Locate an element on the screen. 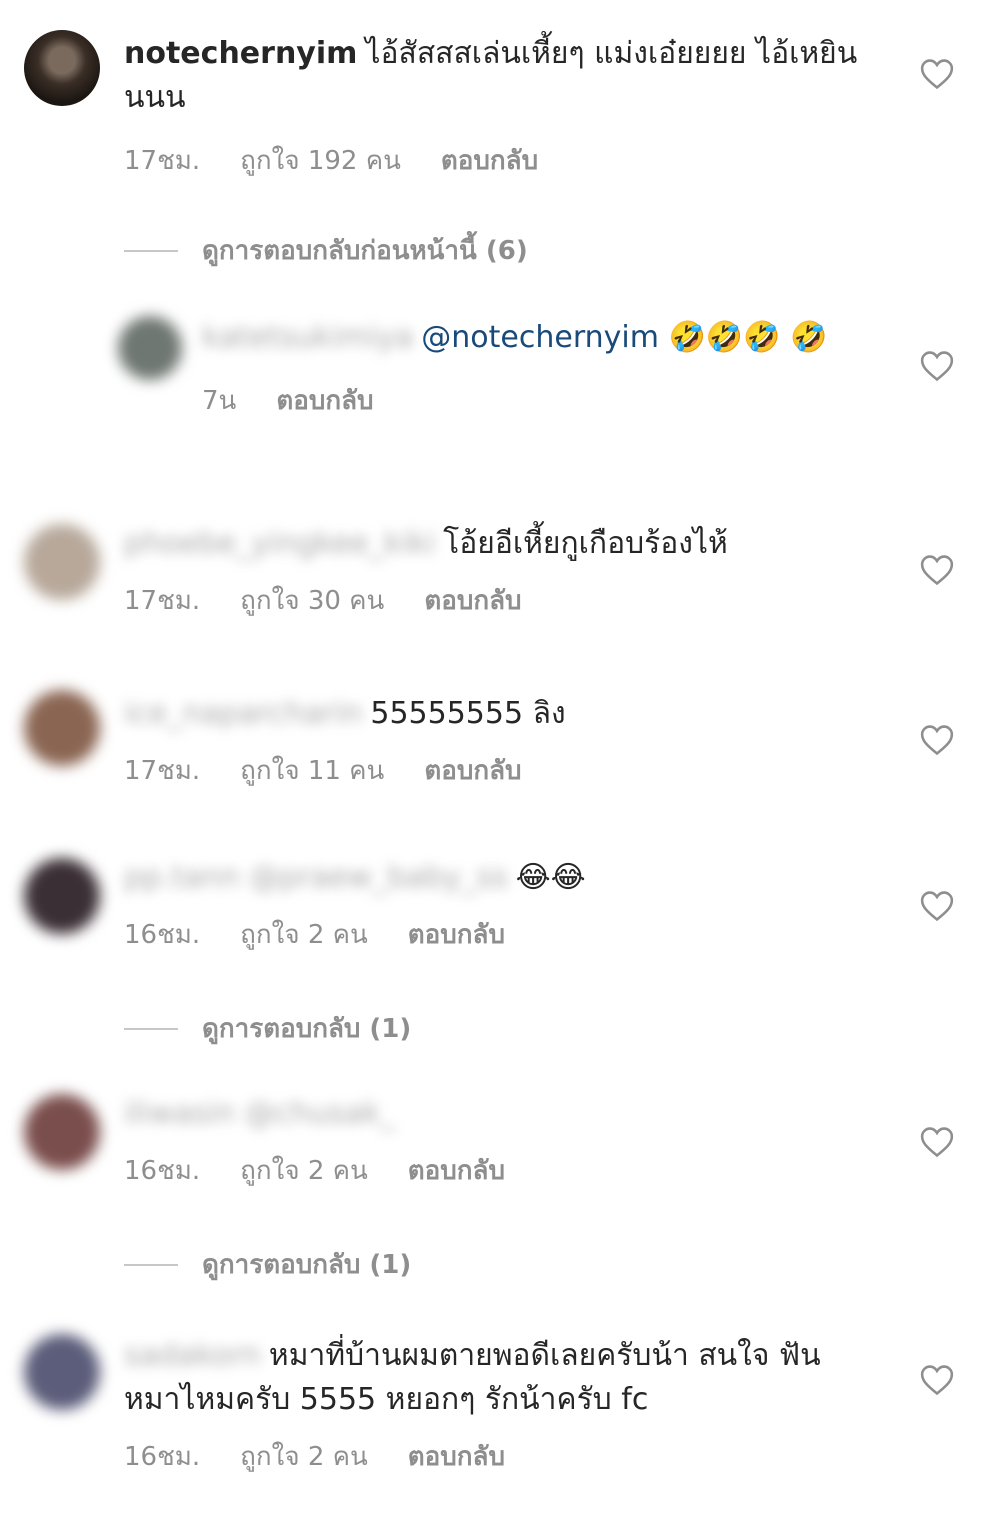  view-replies-label: ดูการตอบกลับก่อนหน้านี้ (6) is located at coordinates (365, 250).